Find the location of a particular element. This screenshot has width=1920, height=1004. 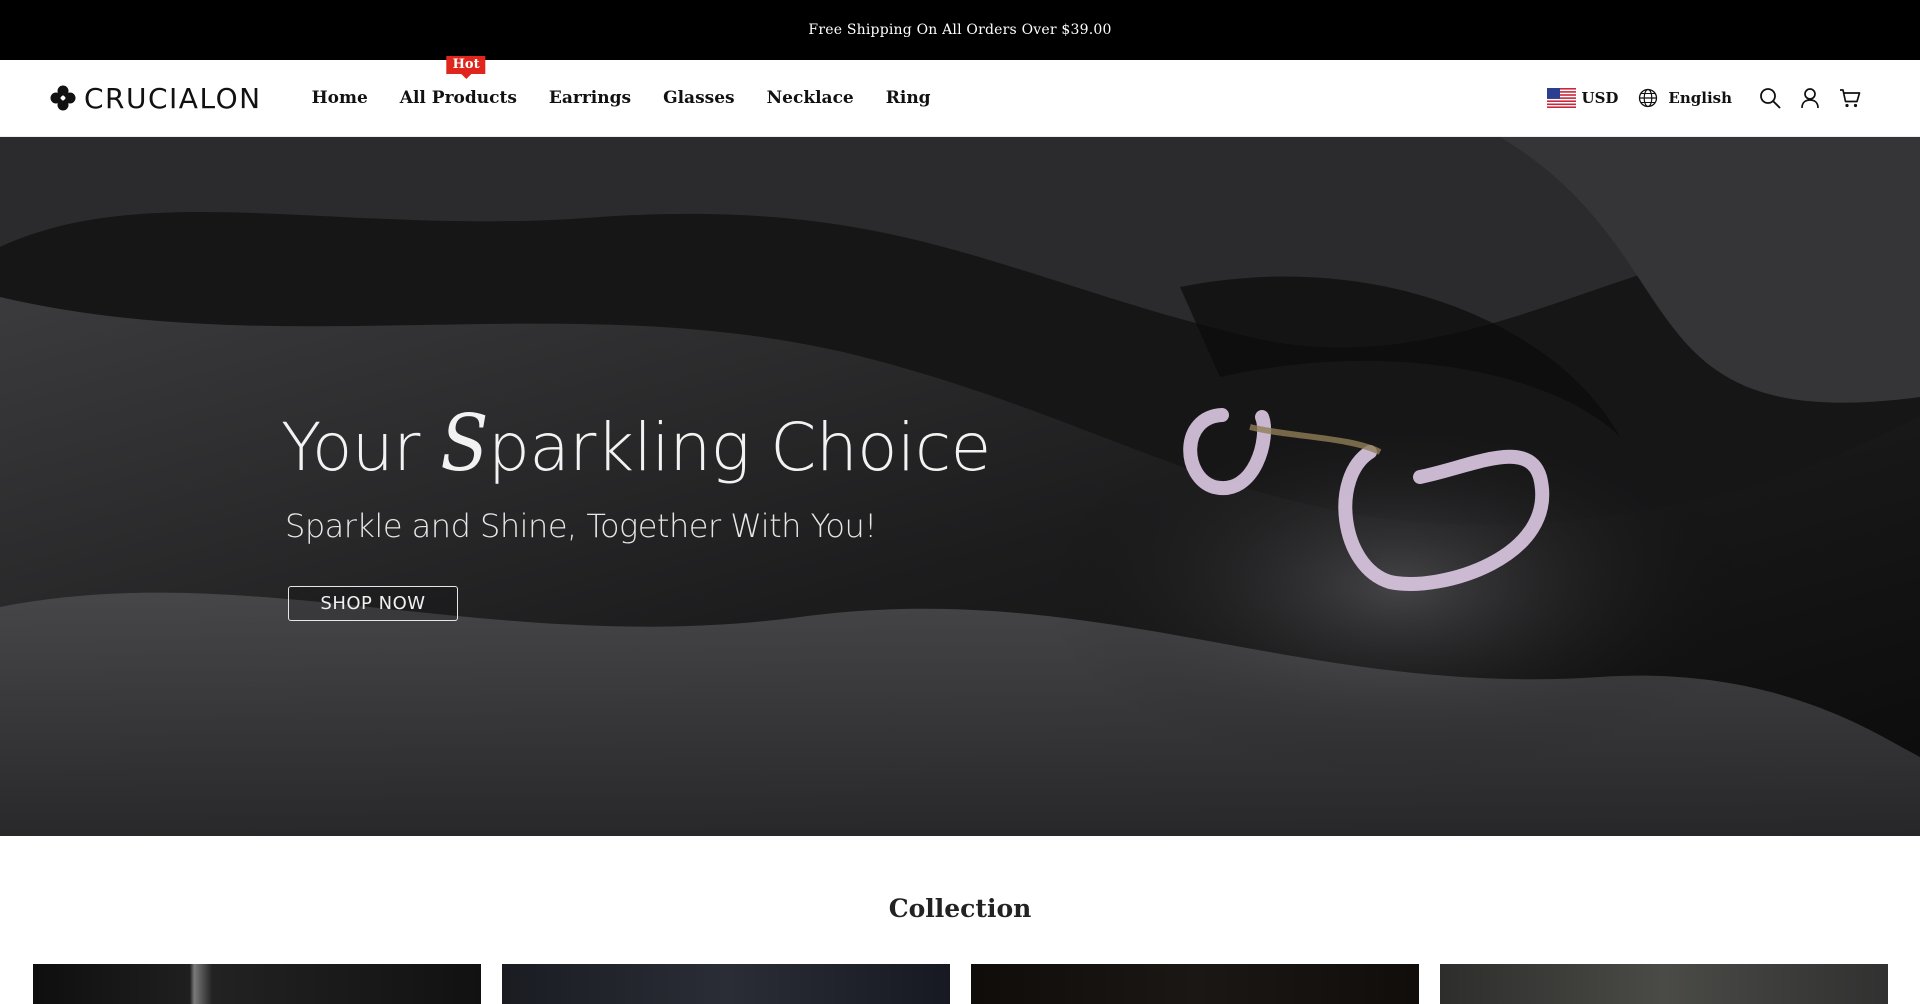

language-label: English is located at coordinates (1700, 98).